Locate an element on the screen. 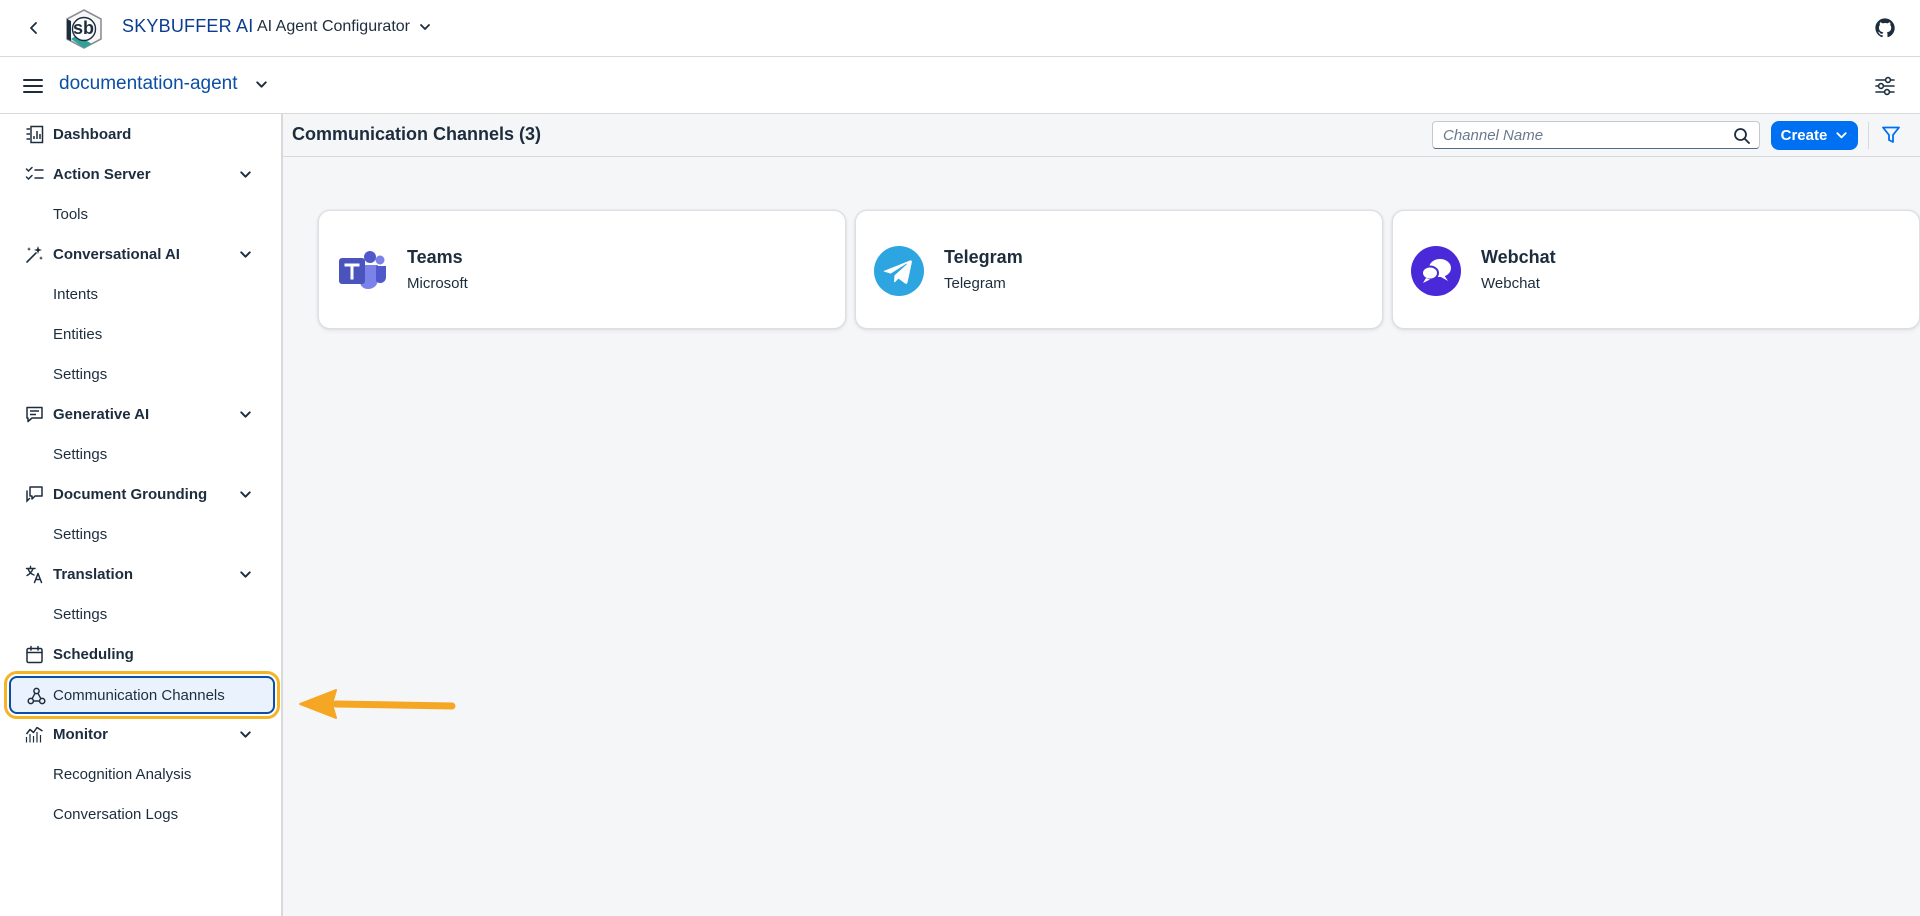 The width and height of the screenshot is (1920, 916). page-title: Communication Channels (3) is located at coordinates (417, 134).